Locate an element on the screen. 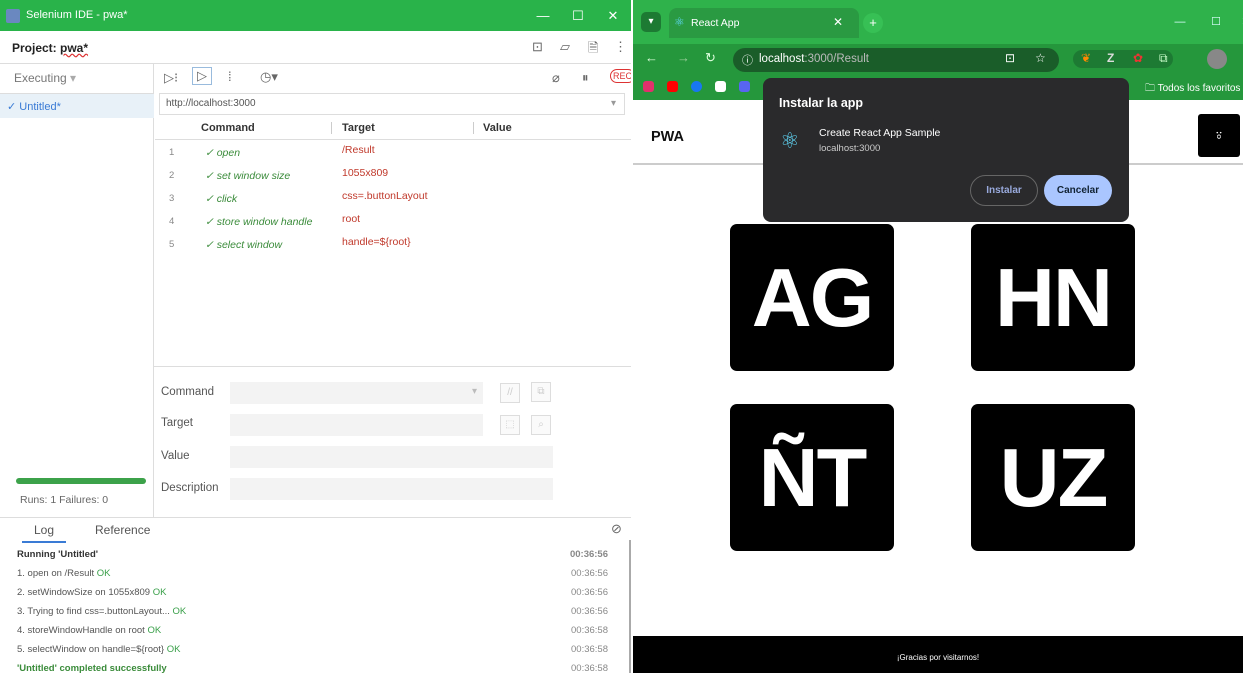 The image size is (1243, 673). log-tabs: Log Reference ⊘ is located at coordinates (315, 530).